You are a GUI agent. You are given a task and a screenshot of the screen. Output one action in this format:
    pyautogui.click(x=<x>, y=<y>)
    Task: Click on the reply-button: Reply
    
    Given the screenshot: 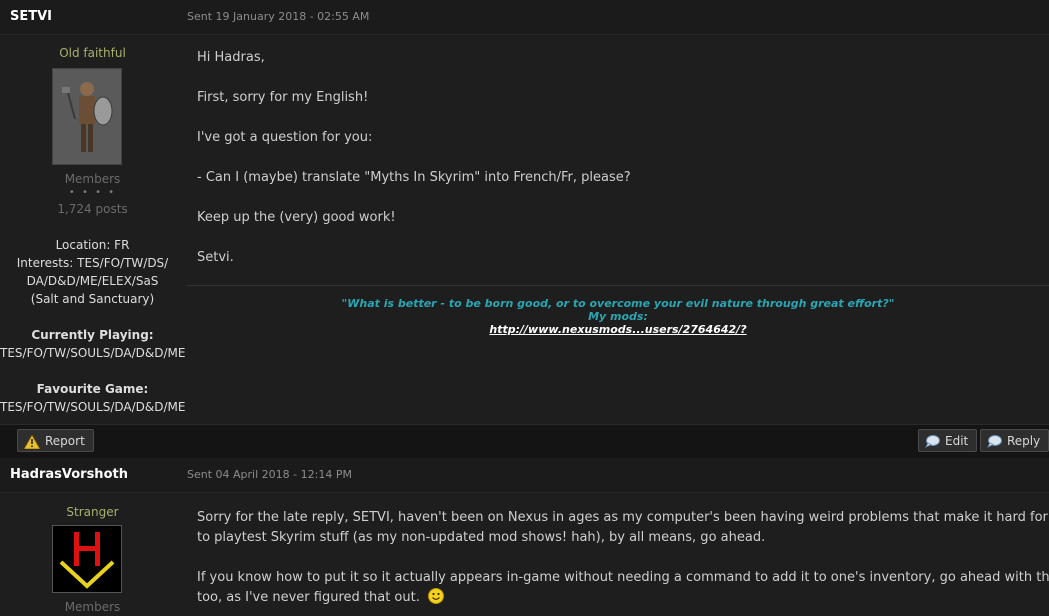 What is the action you would take?
    pyautogui.click(x=1014, y=440)
    